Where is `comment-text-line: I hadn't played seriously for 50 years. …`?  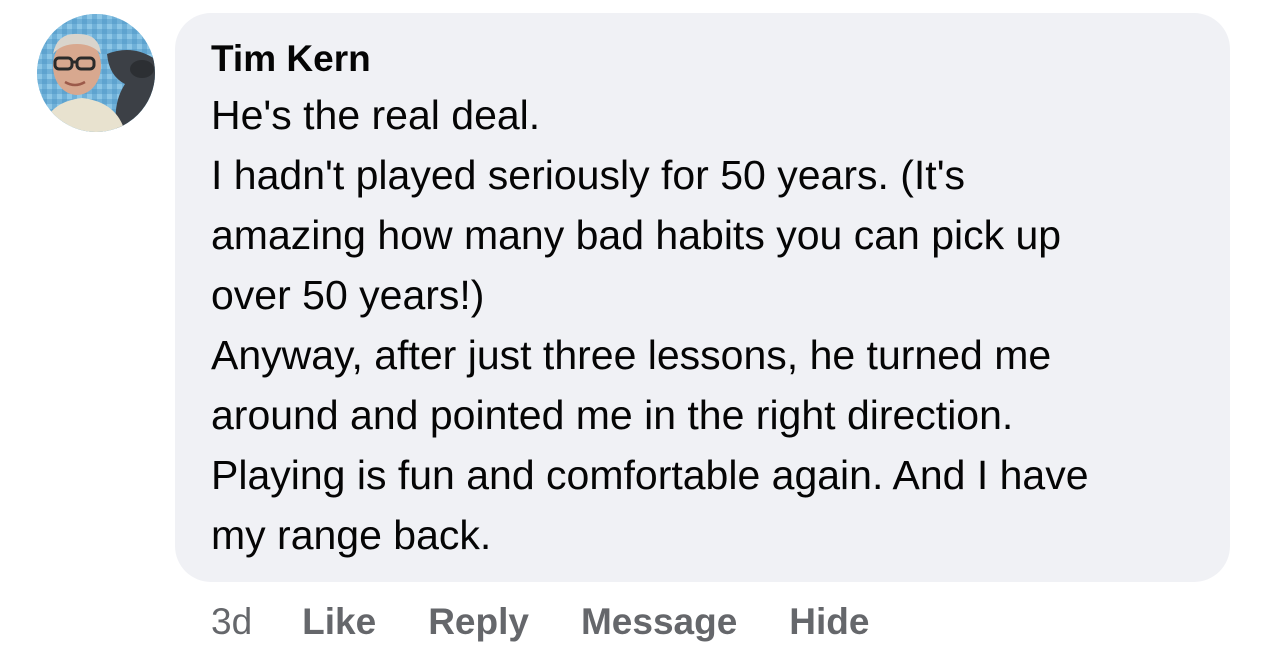 comment-text-line: I hadn't played seriously for 50 years. … is located at coordinates (588, 175).